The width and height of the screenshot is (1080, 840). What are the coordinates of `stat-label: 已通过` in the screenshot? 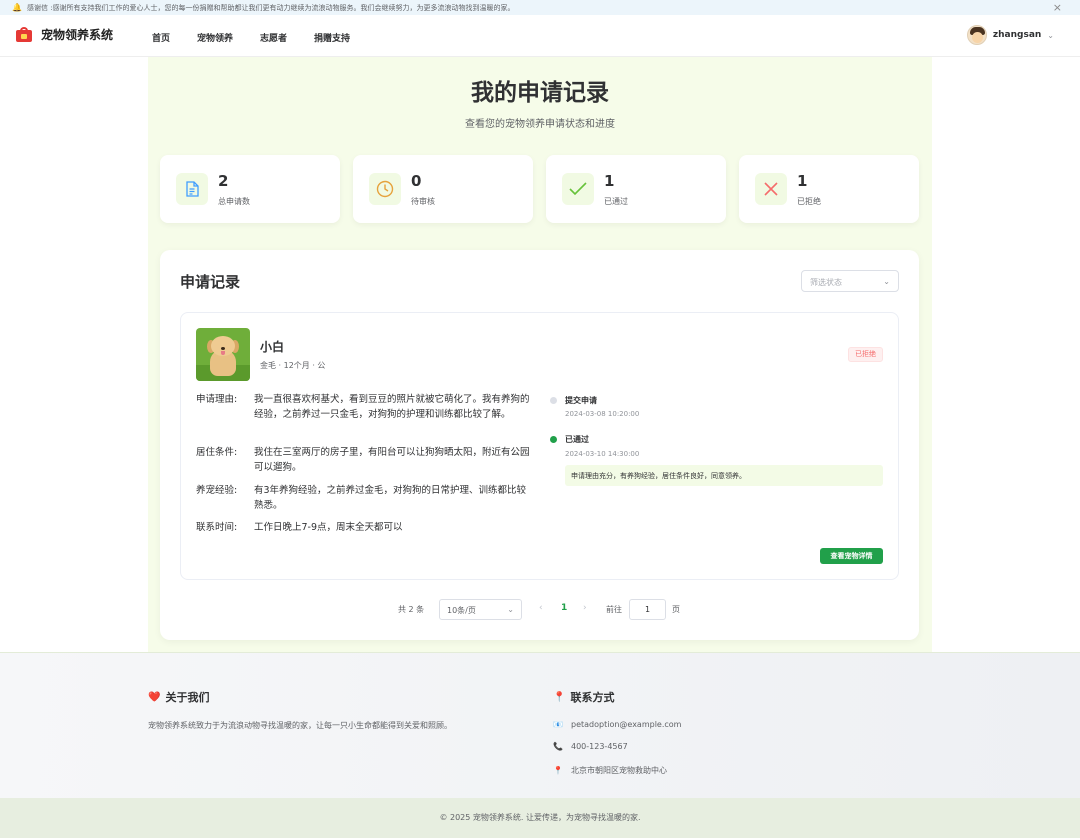 It's located at (616, 201).